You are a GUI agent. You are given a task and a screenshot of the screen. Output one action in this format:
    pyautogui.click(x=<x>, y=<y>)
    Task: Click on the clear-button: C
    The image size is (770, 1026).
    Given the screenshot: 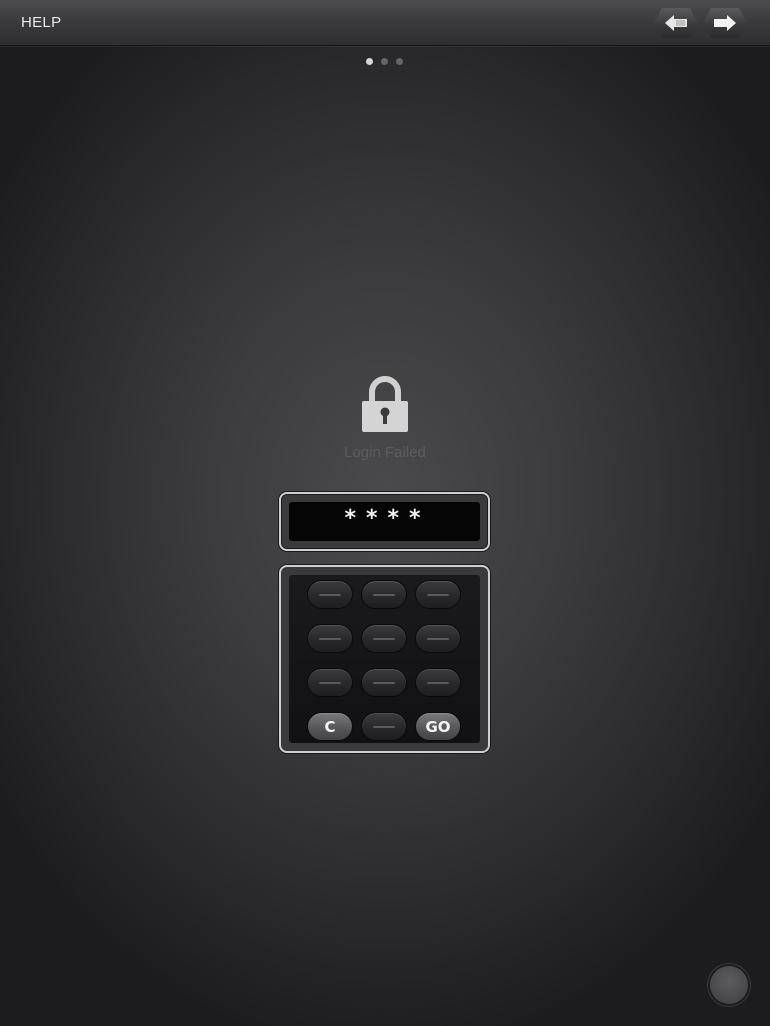 What is the action you would take?
    pyautogui.click(x=330, y=726)
    